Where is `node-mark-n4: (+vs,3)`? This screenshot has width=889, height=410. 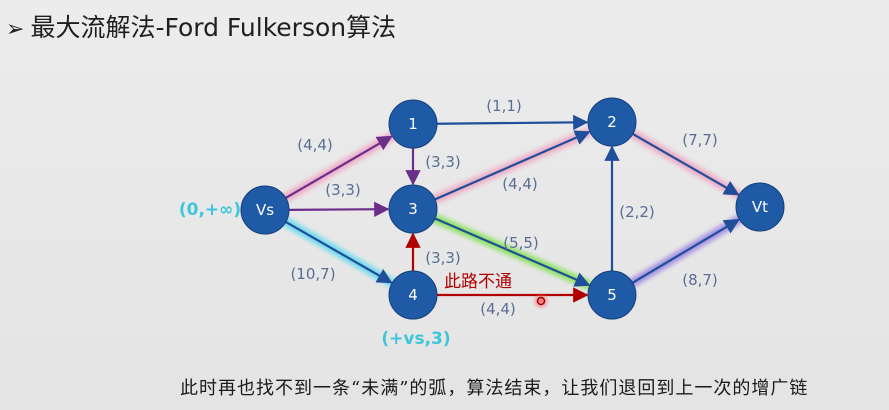 node-mark-n4: (+vs,3) is located at coordinates (415, 339).